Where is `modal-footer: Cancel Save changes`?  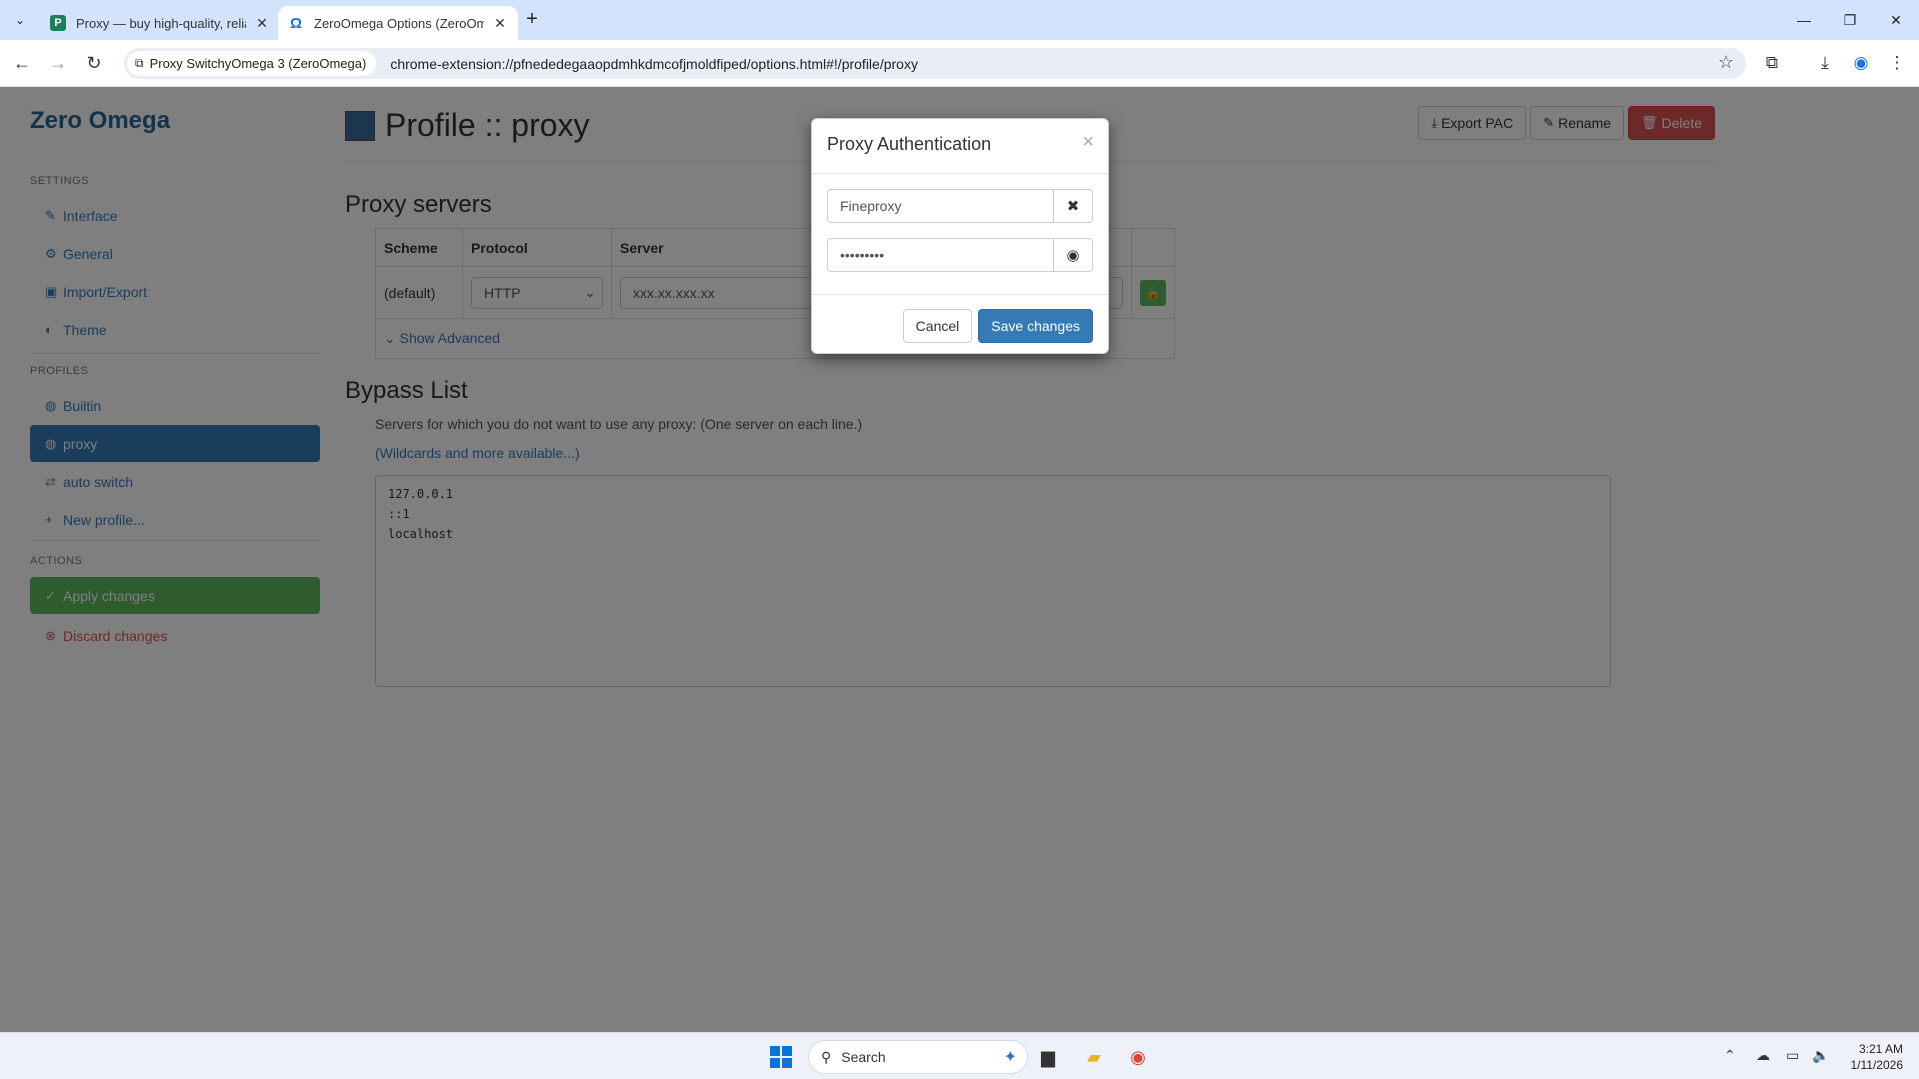 modal-footer: Cancel Save changes is located at coordinates (960, 326).